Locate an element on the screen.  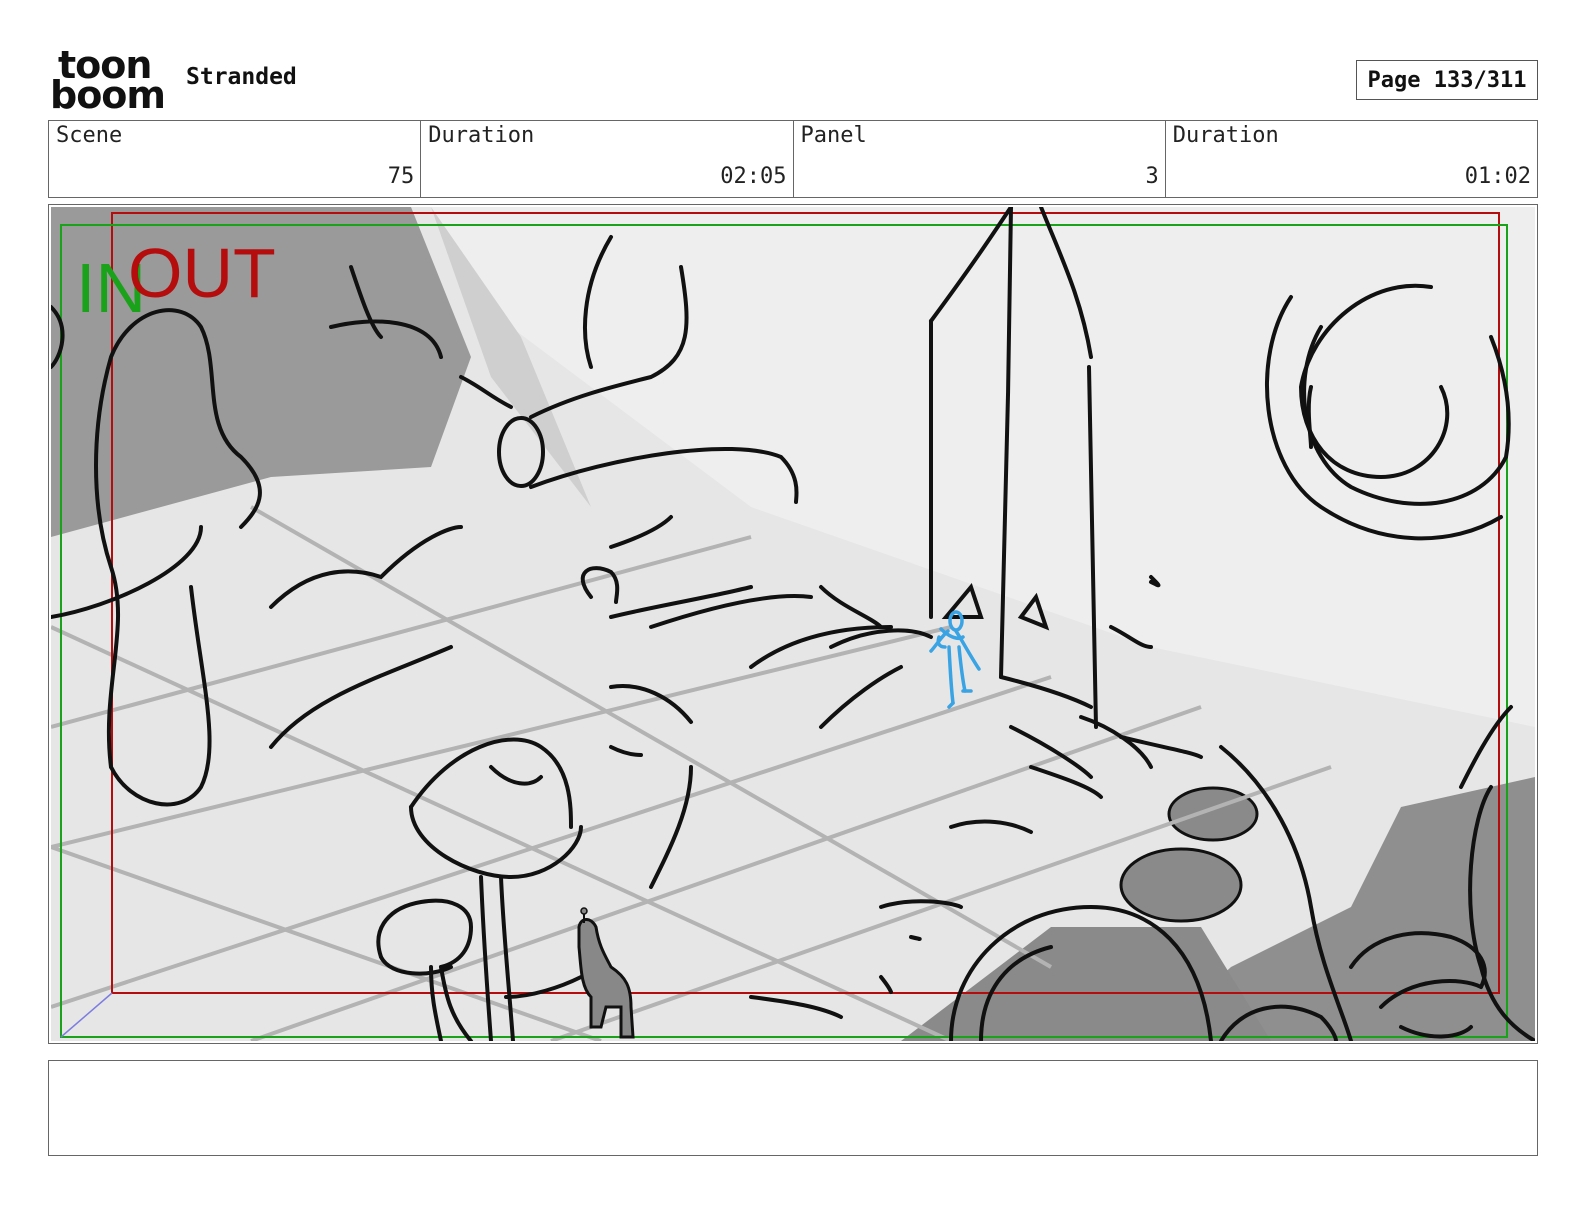
scene-value: 75 is located at coordinates (401, 176).